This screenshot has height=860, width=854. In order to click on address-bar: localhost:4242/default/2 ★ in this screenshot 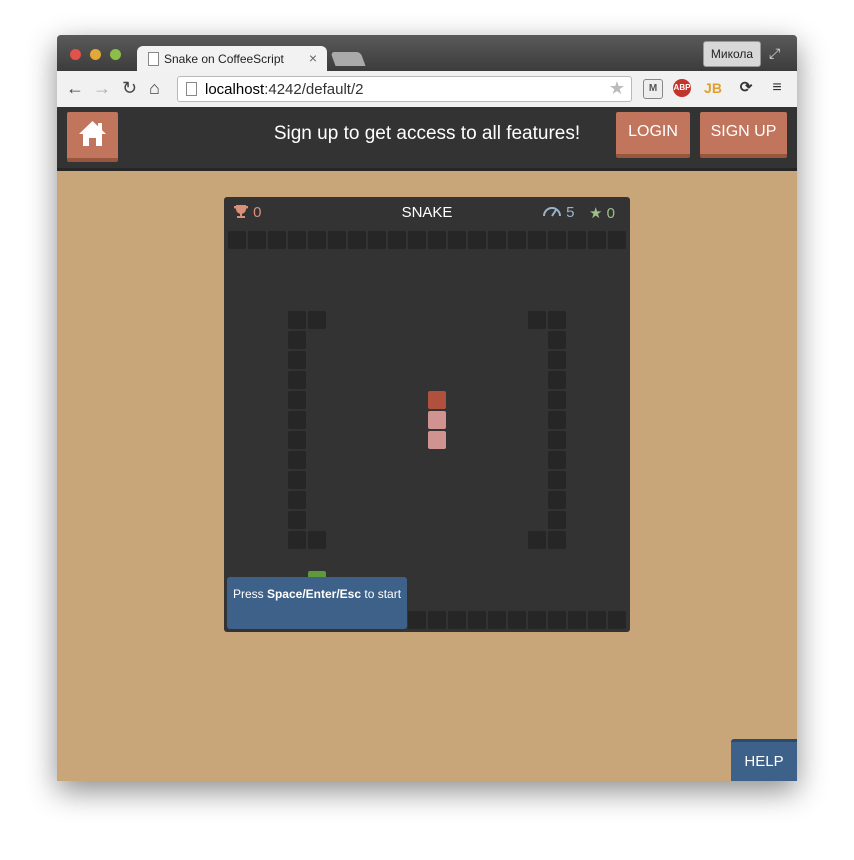, I will do `click(404, 89)`.